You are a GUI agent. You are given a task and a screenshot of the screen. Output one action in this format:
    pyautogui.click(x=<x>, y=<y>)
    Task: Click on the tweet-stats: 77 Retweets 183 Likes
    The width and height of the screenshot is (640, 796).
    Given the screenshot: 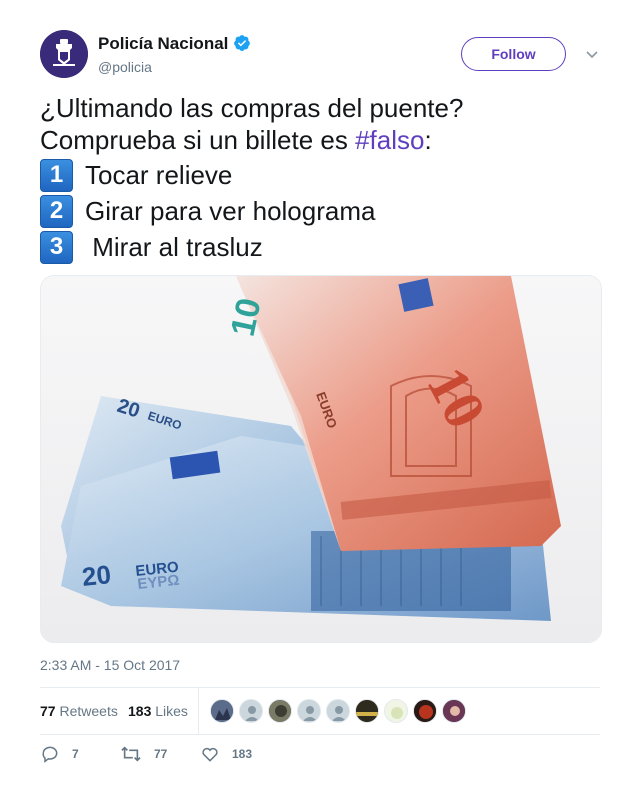 What is the action you would take?
    pyautogui.click(x=320, y=711)
    